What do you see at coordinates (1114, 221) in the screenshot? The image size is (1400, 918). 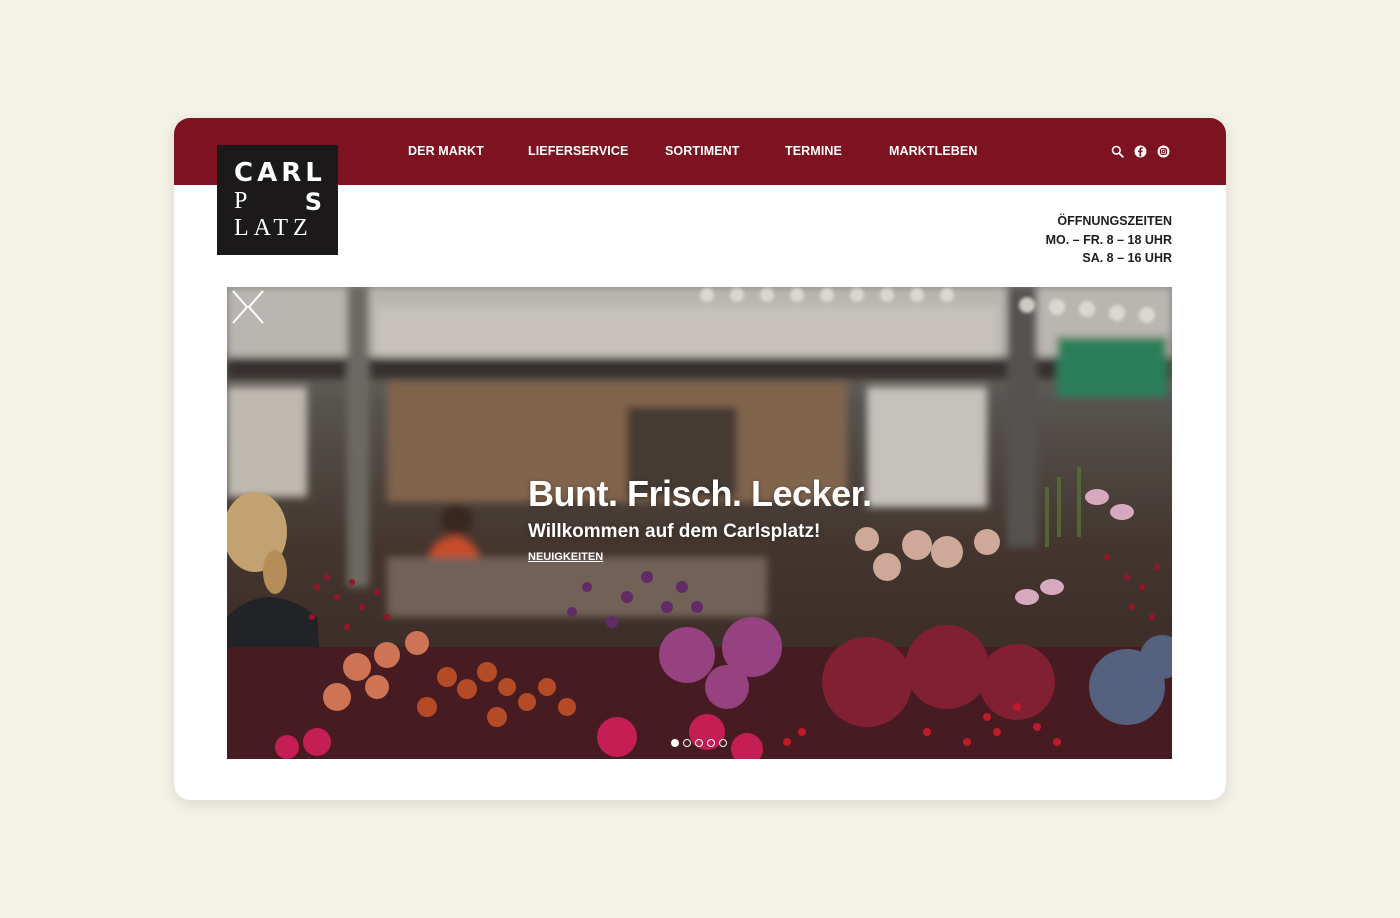 I see `opening-hours-title: ÖFFNUNGSZEITEN` at bounding box center [1114, 221].